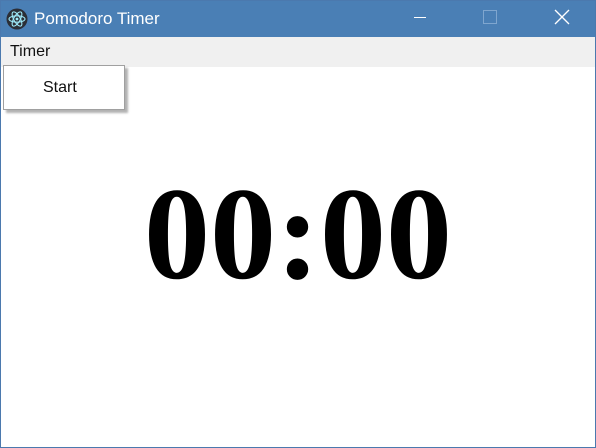  What do you see at coordinates (17, 19) in the screenshot?
I see `electron-atom-icon` at bounding box center [17, 19].